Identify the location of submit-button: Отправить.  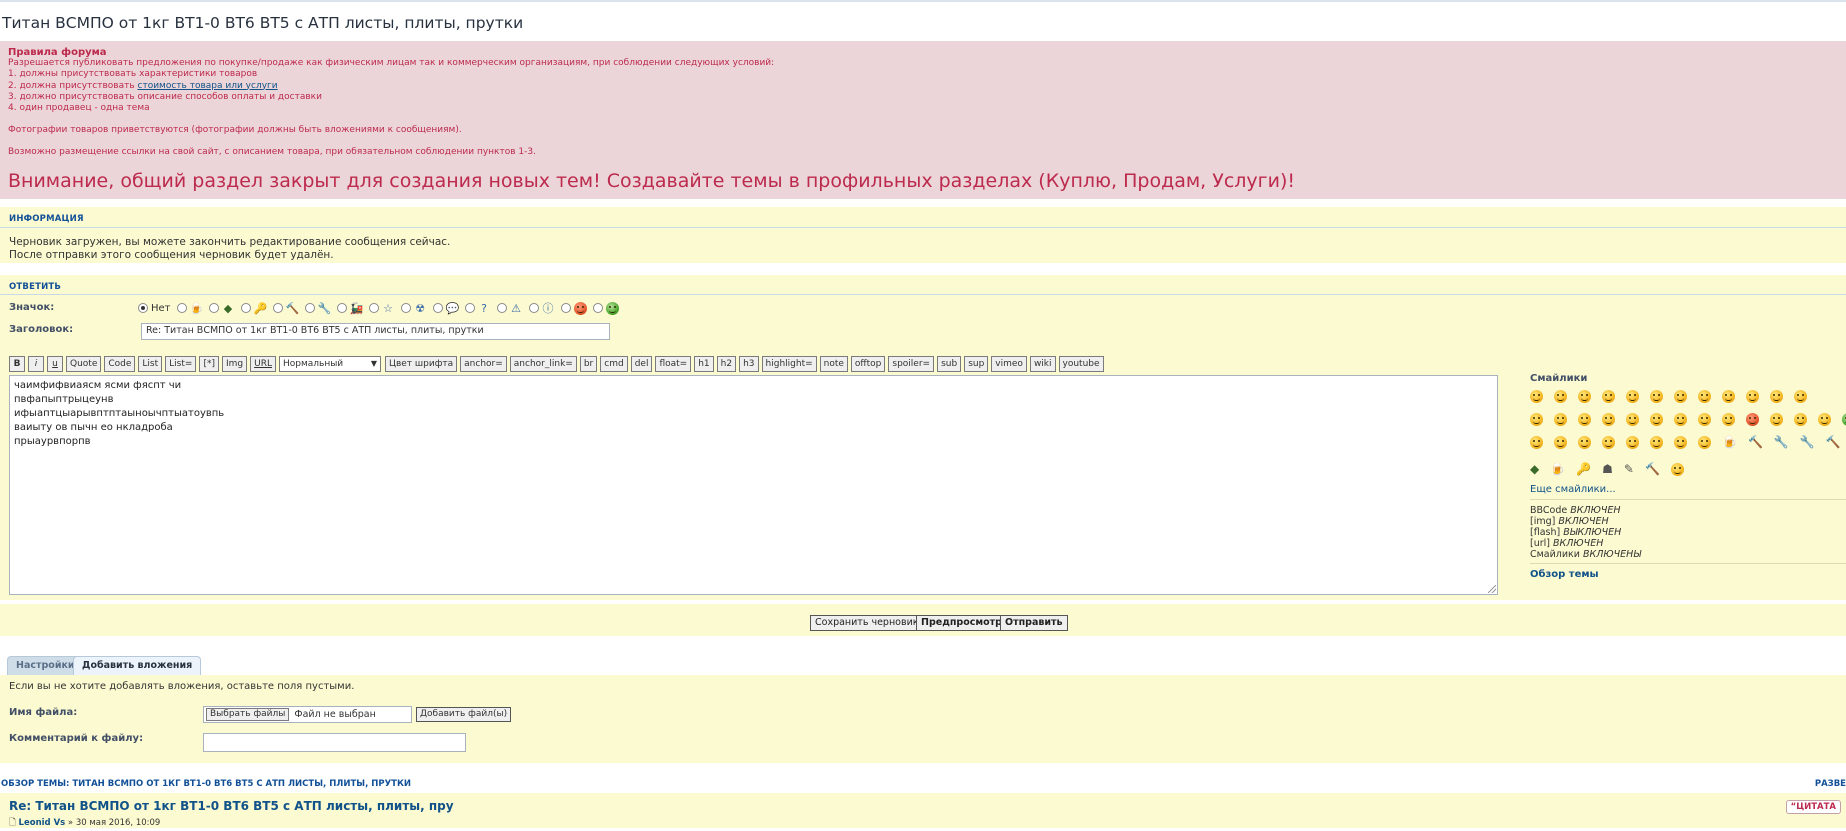
(1034, 623).